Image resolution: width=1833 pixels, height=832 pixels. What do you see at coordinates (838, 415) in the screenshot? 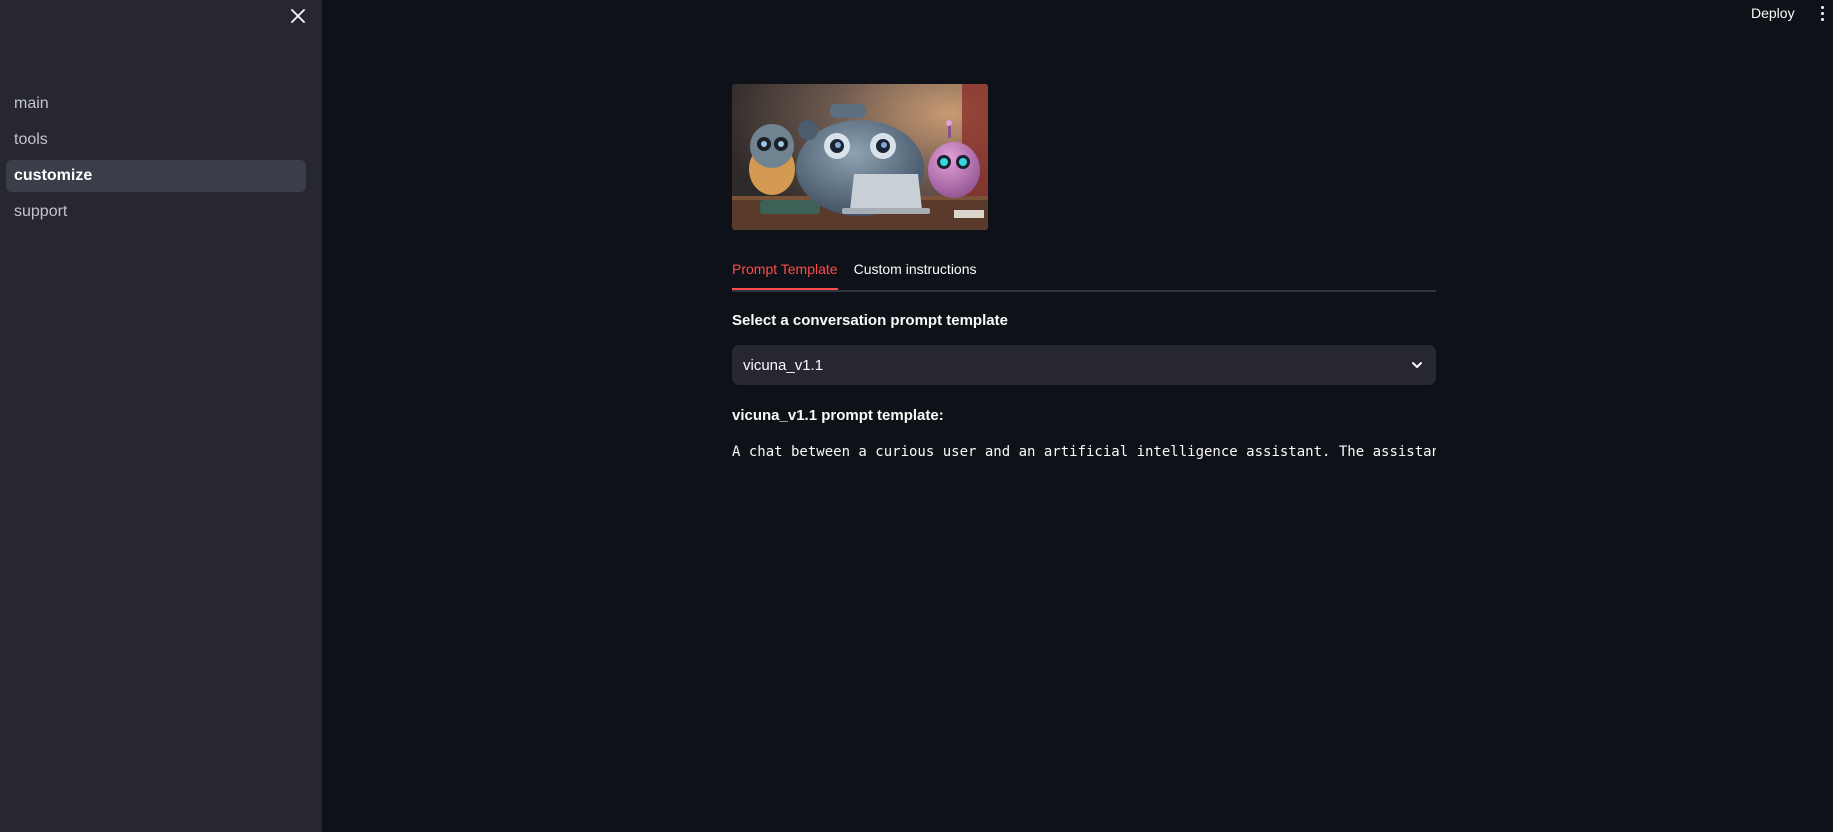
I see `template-title: vicuna_v1.1 prompt template:` at bounding box center [838, 415].